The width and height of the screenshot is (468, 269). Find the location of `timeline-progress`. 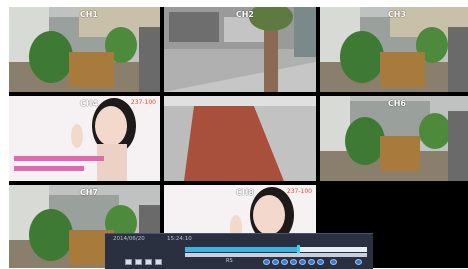

timeline-progress is located at coordinates (241, 249).